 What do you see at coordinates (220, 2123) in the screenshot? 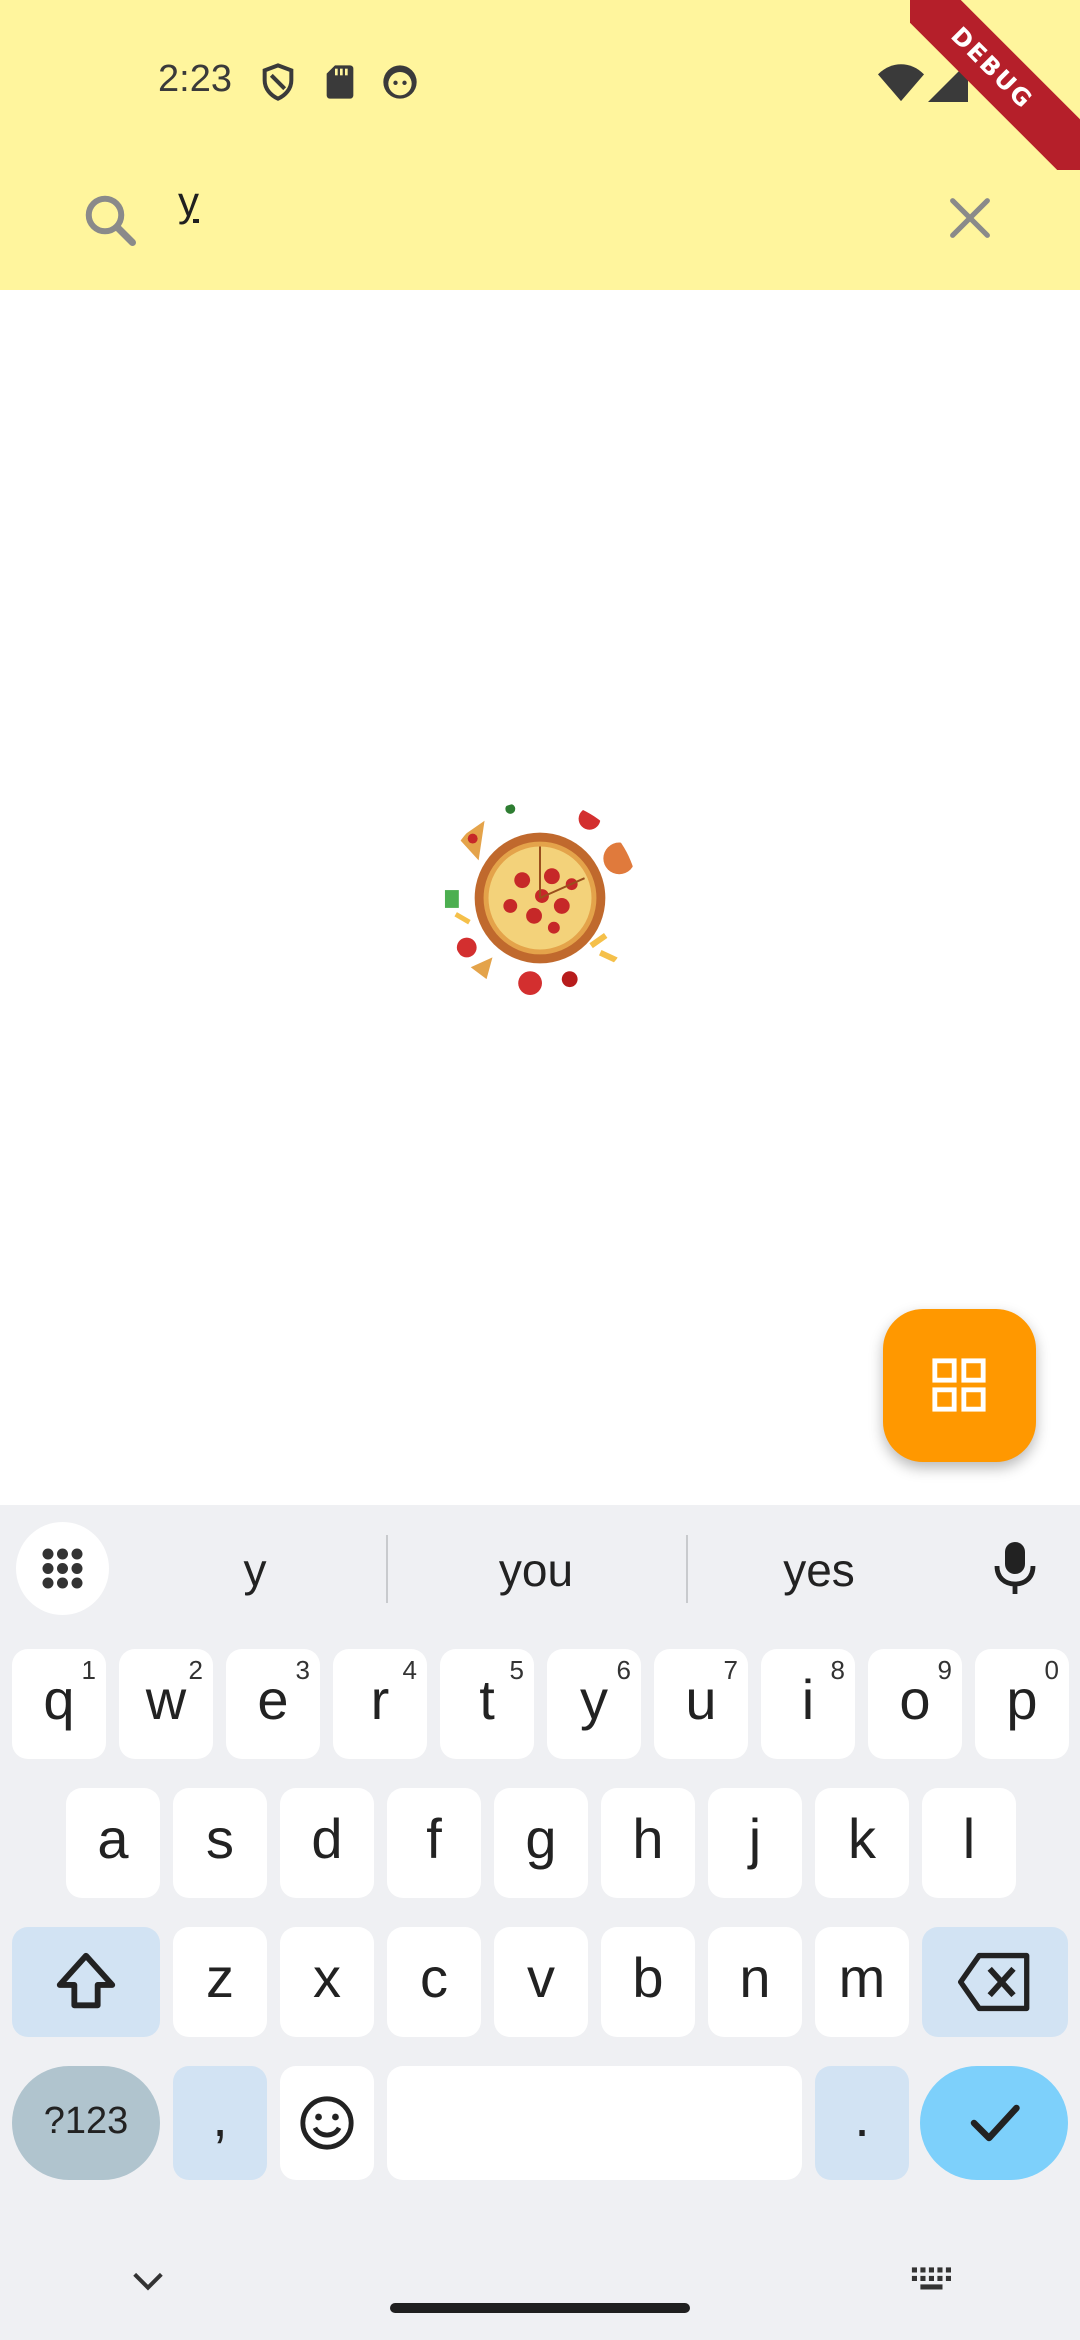
I see `comma-key: ,` at bounding box center [220, 2123].